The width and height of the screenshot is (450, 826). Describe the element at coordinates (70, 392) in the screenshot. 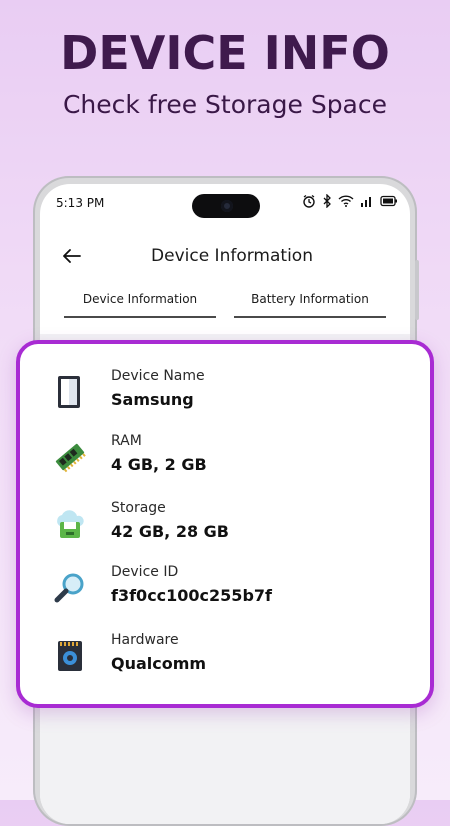

I see `phone-icon` at that location.